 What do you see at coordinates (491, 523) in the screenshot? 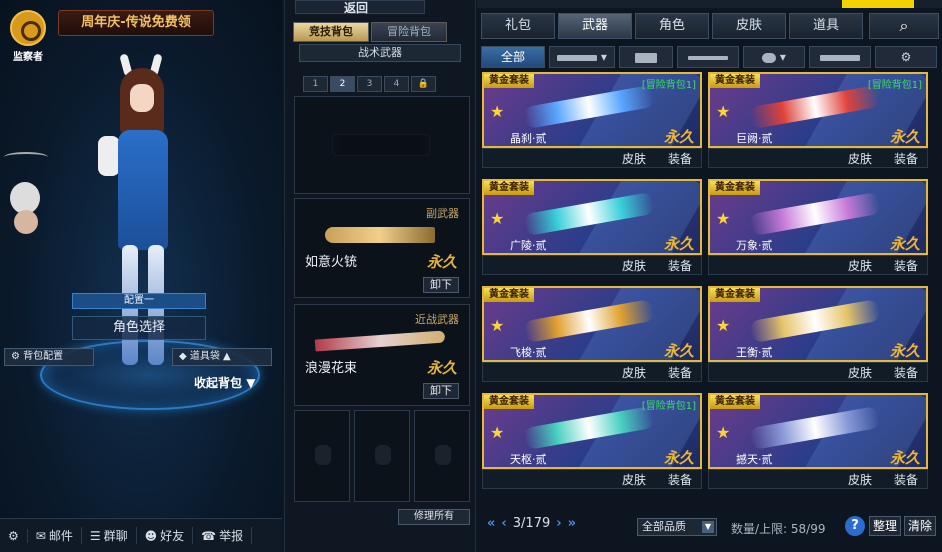
I see `first-page-icon: «` at bounding box center [491, 523].